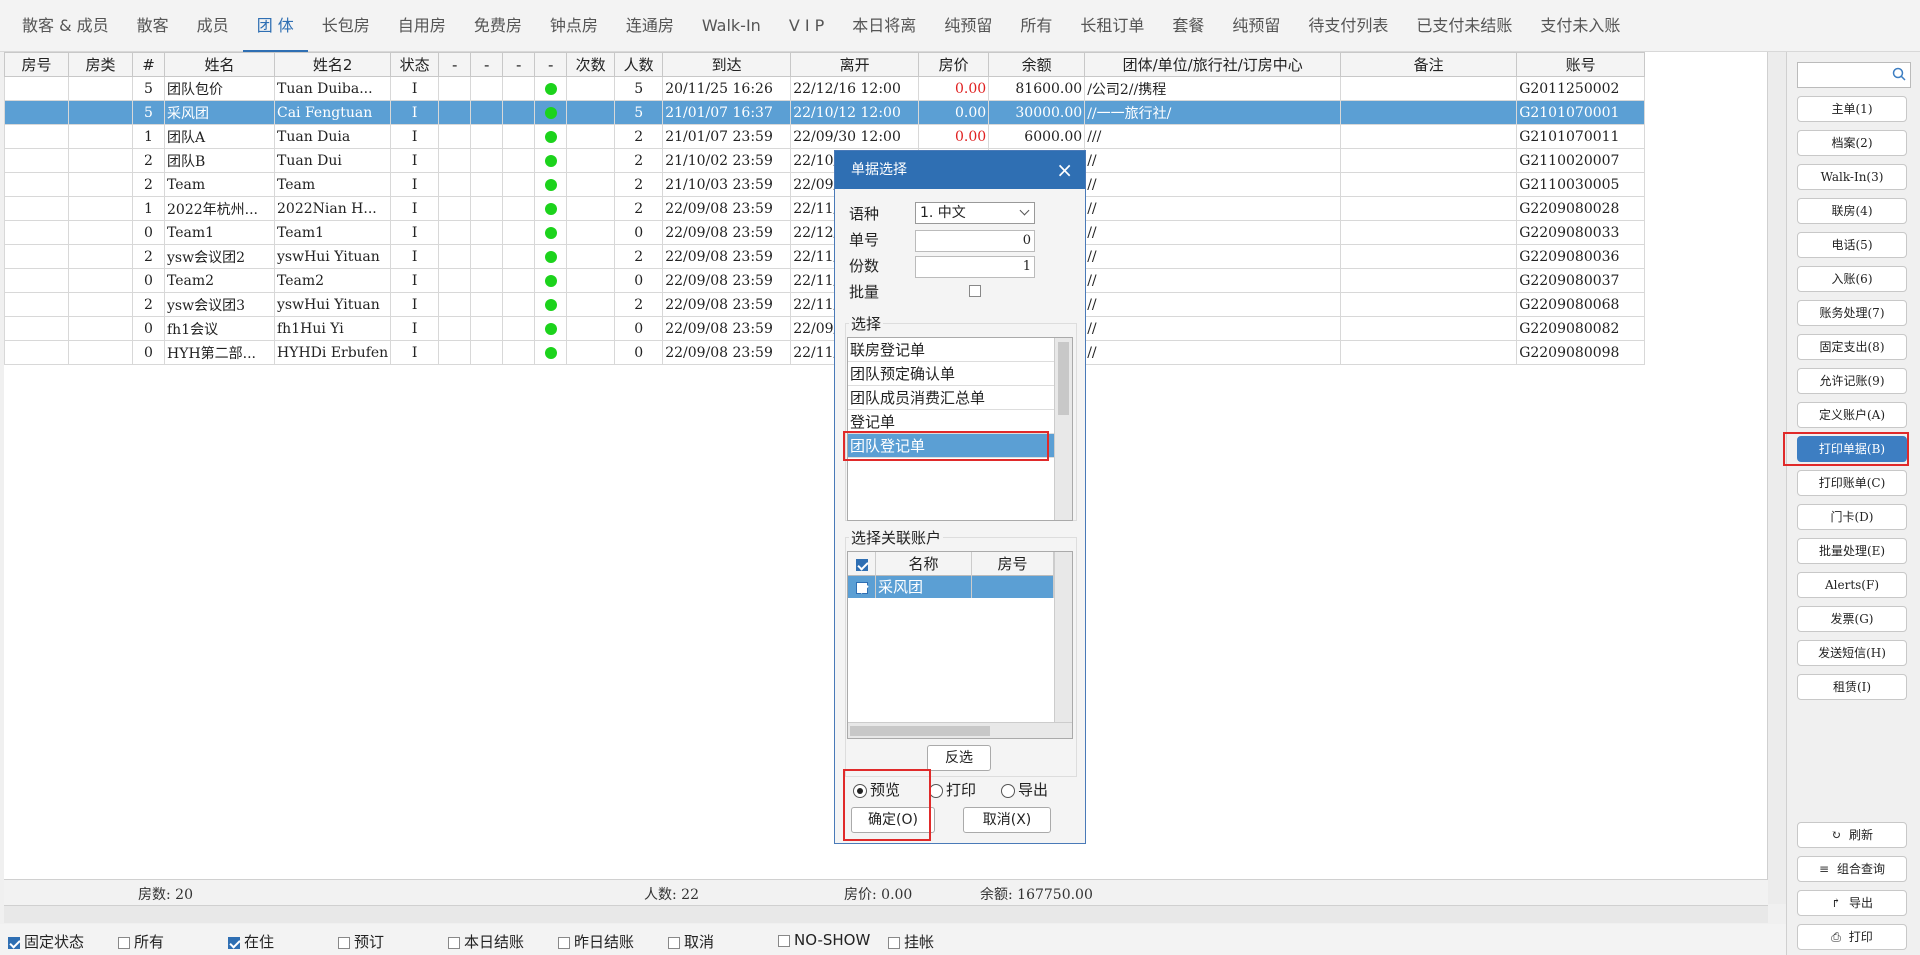 The height and width of the screenshot is (955, 1920). What do you see at coordinates (1036, 26) in the screenshot?
I see `tab-13: 所有` at bounding box center [1036, 26].